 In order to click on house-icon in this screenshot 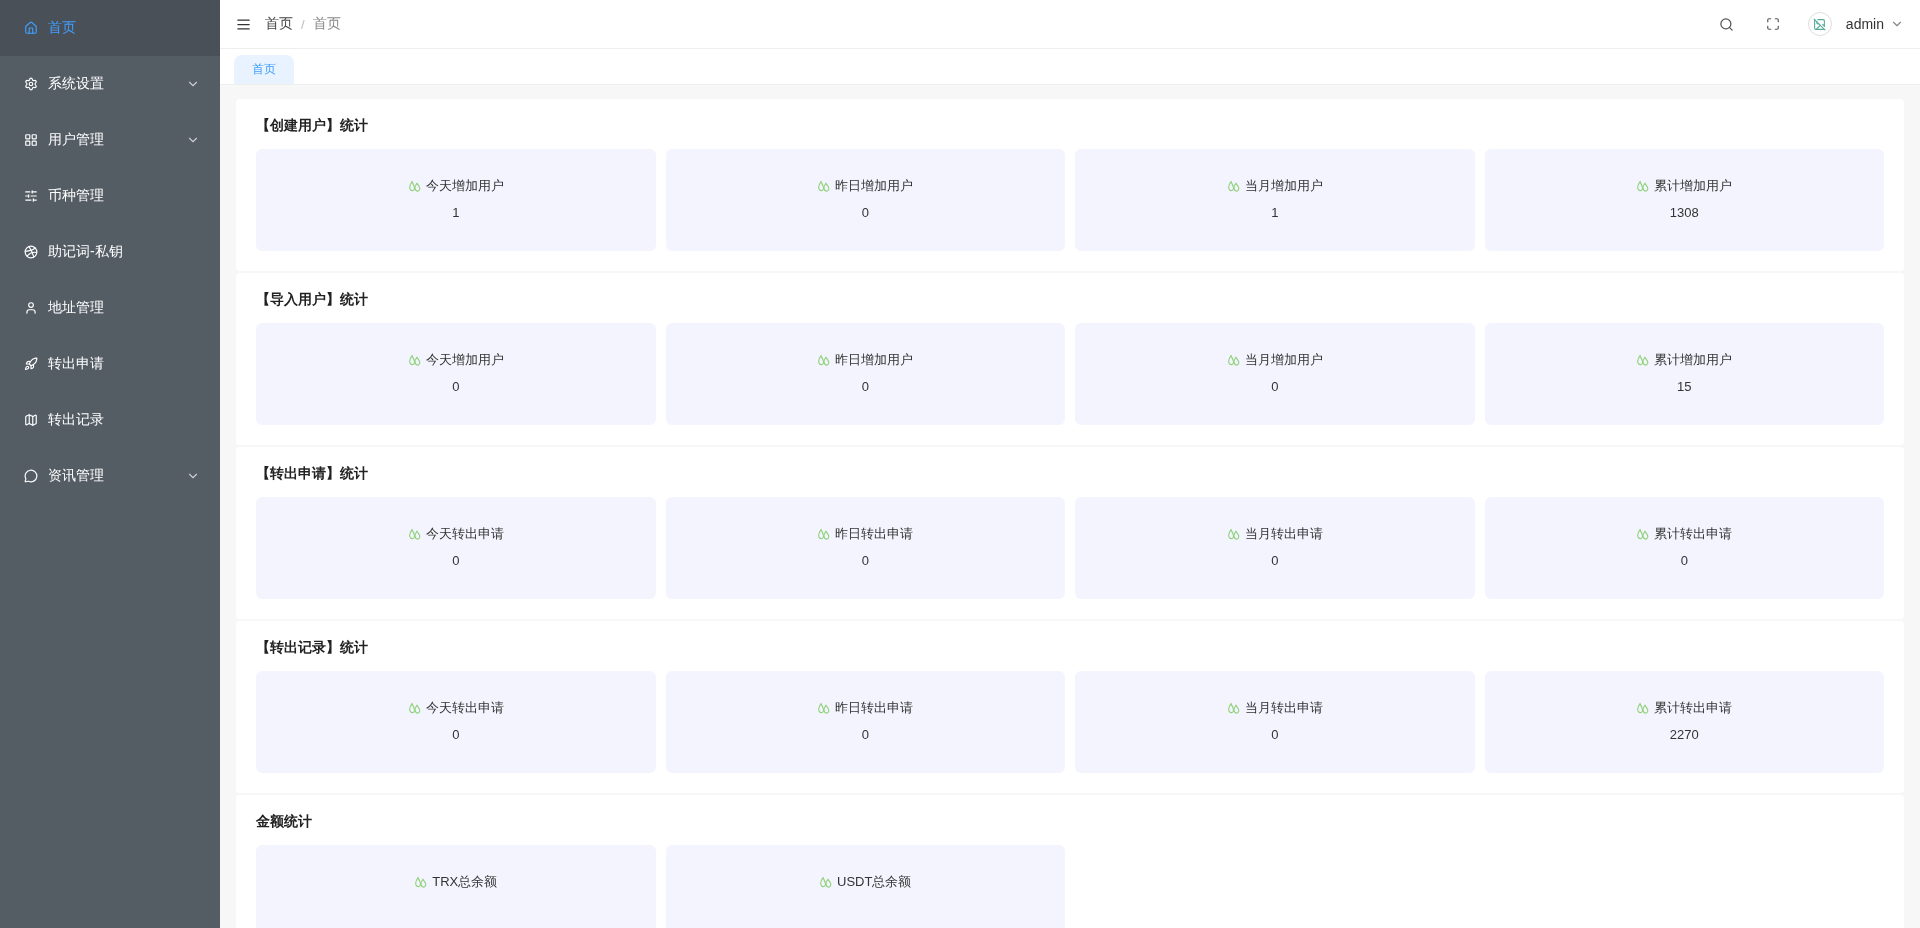, I will do `click(31, 28)`.